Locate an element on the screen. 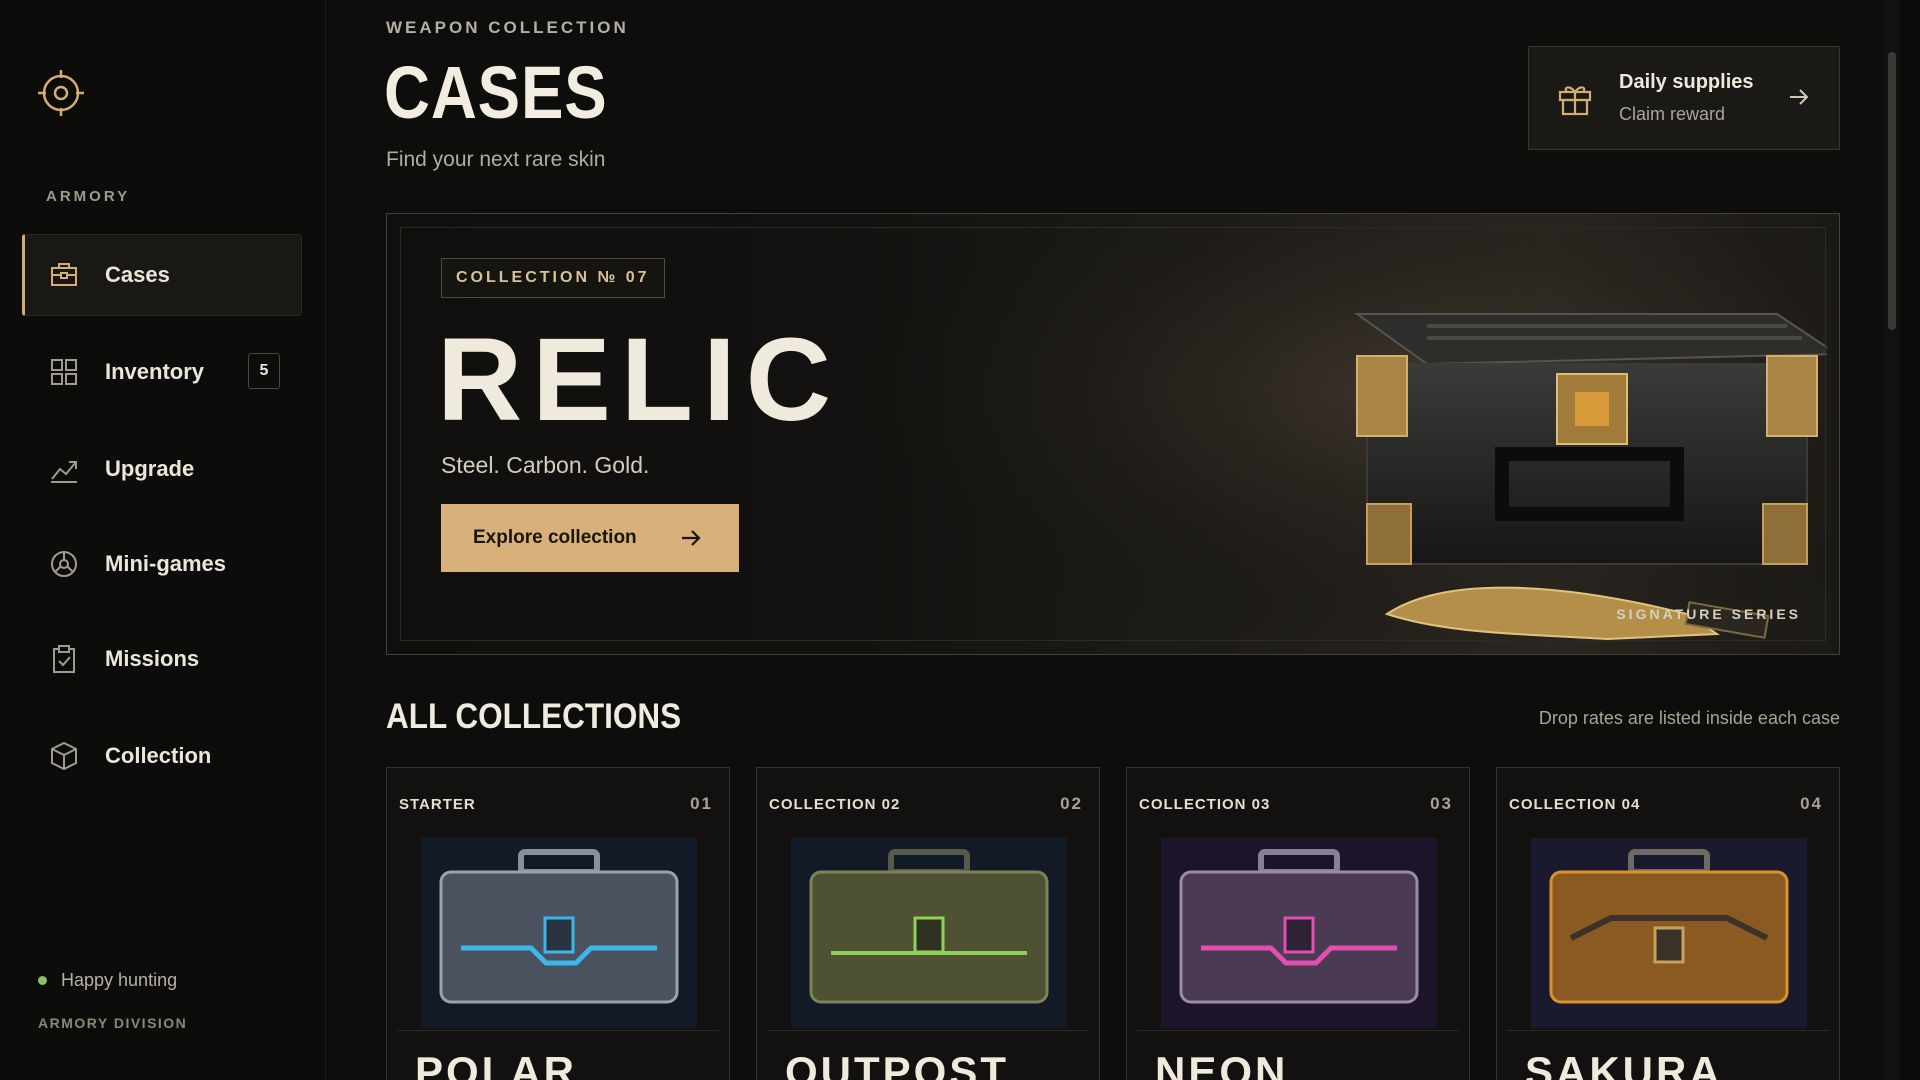 The image size is (1920, 1080). page-title: CASES is located at coordinates (496, 92).